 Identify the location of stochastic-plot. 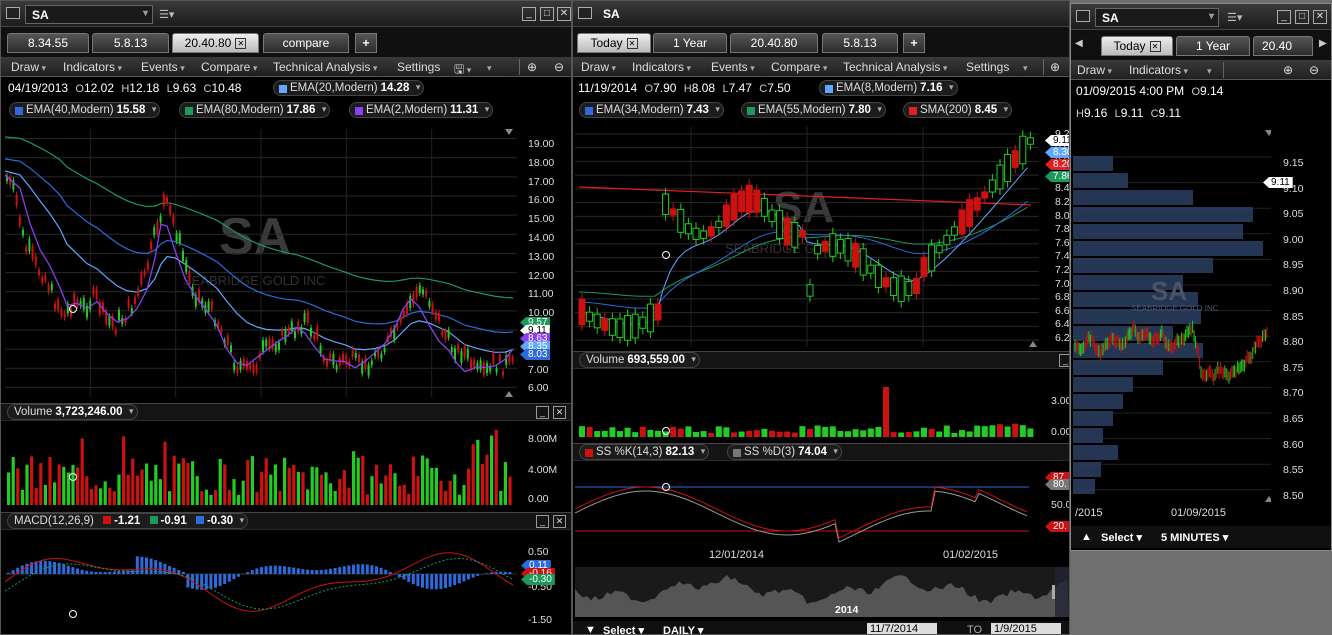
(807, 503).